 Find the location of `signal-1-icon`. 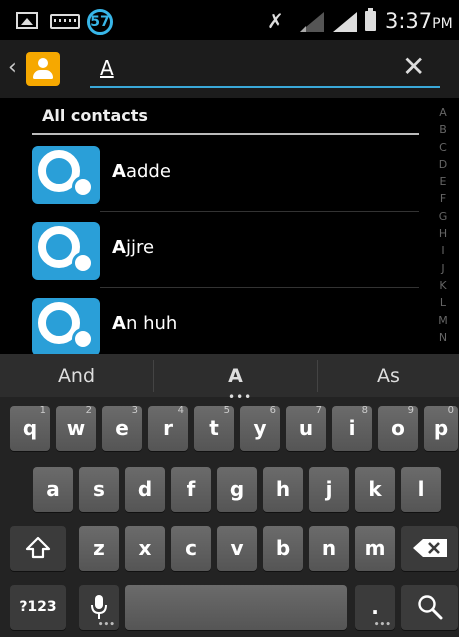

signal-1-icon is located at coordinates (312, 22).